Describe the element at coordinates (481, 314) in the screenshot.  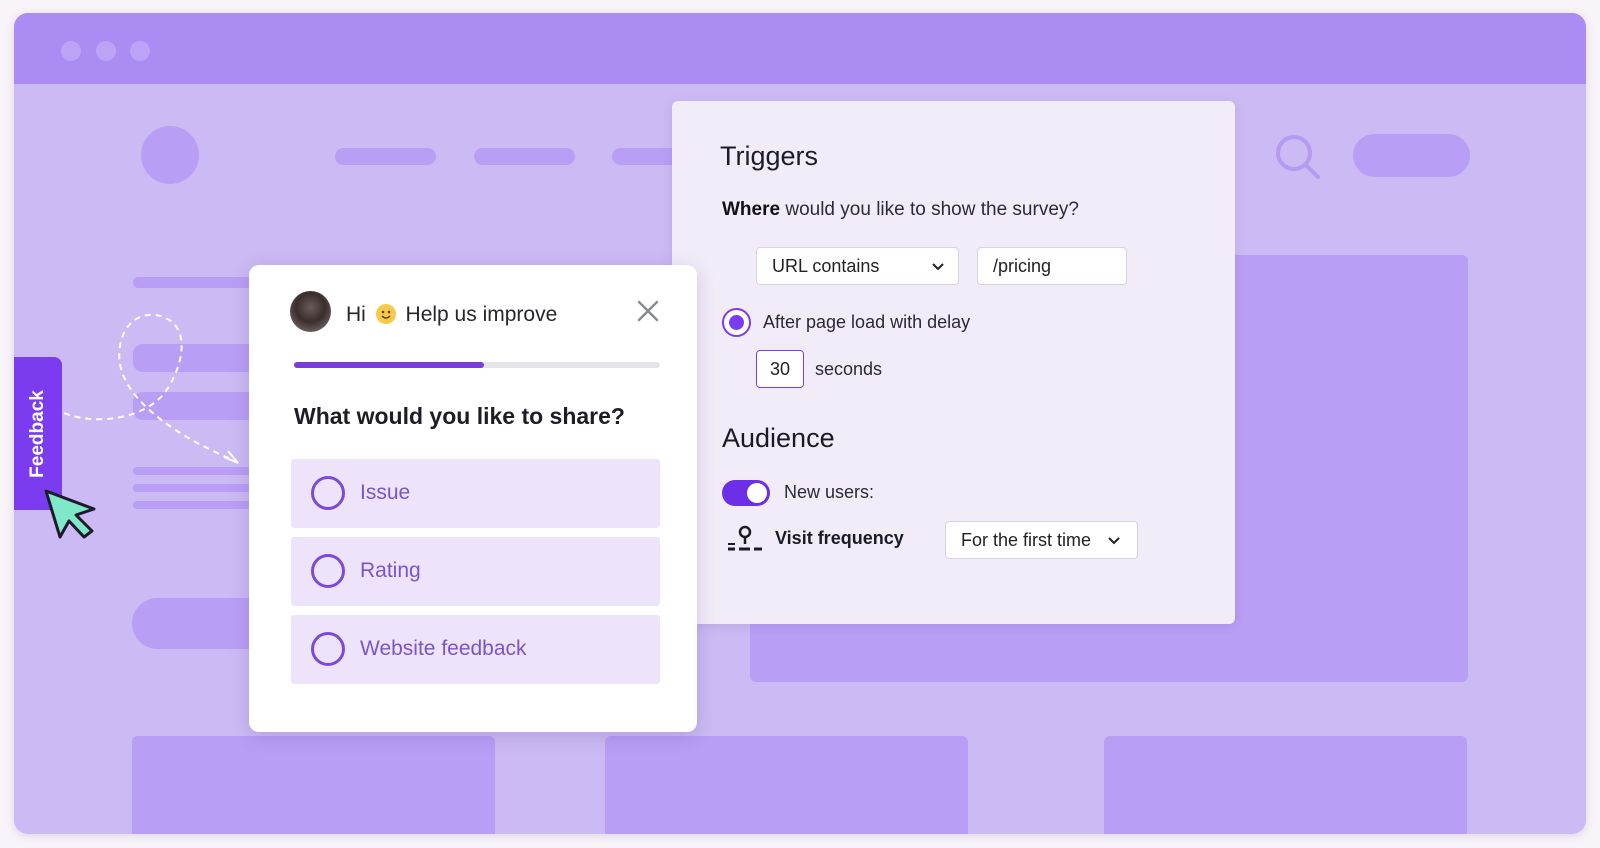
I see `greeting-text: Help us improve` at that location.